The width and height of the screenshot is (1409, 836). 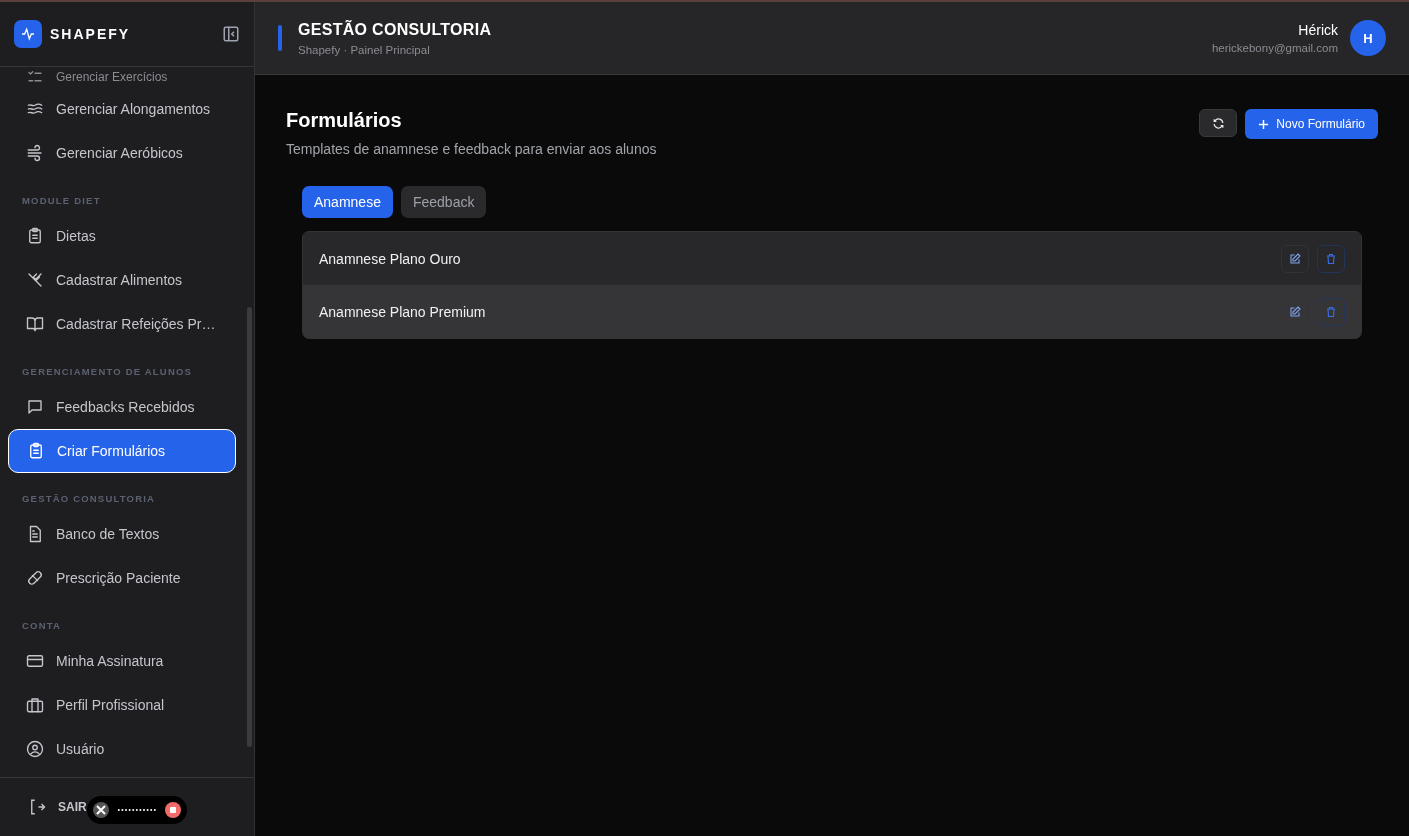 I want to click on sidebar-item: Gerenciar Alongamentos, so click(x=127, y=109).